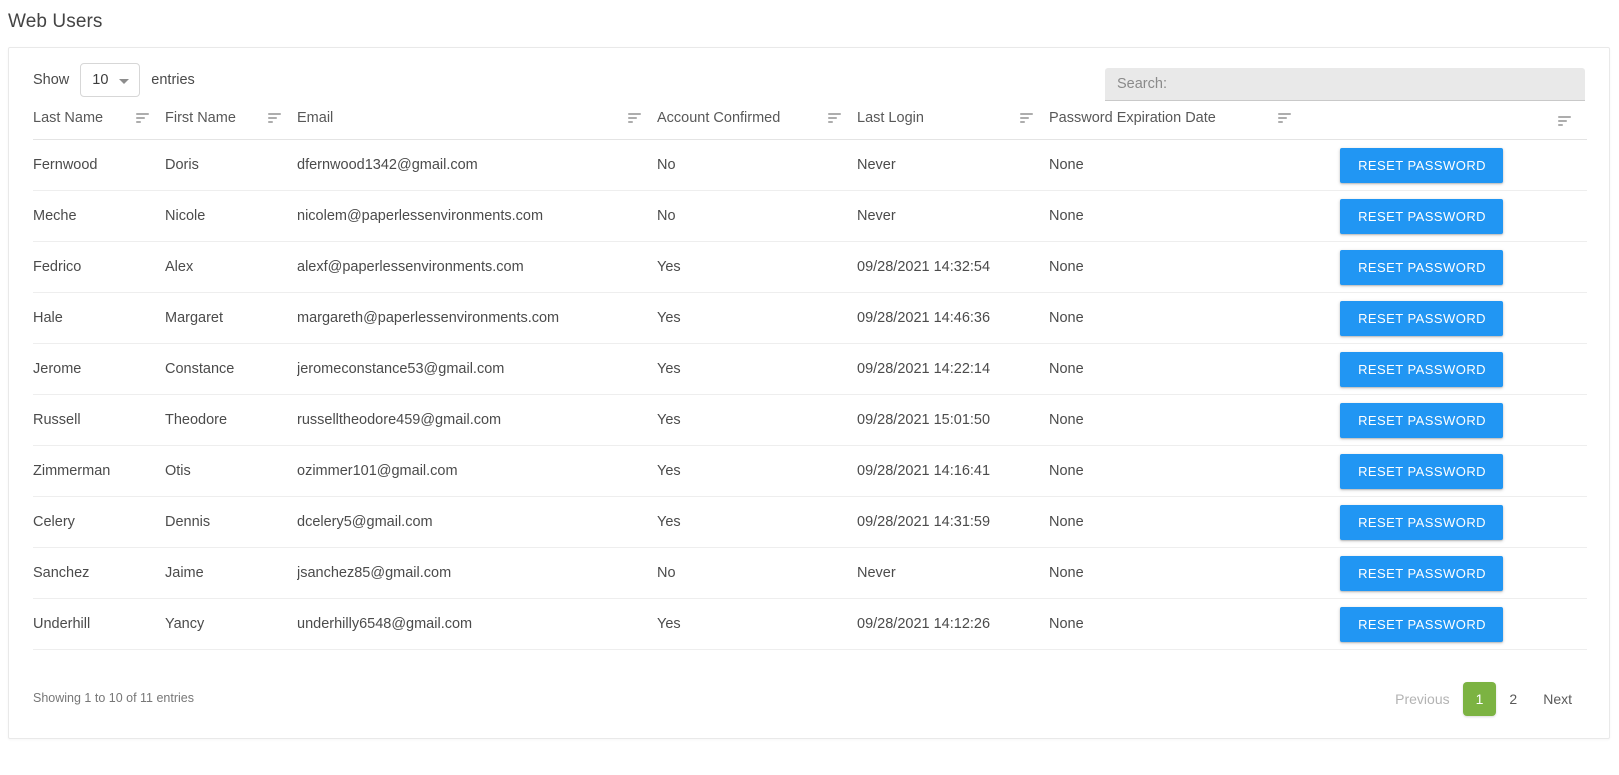 The width and height of the screenshot is (1619, 775). Describe the element at coordinates (477, 624) in the screenshot. I see `cell-email: underhilly6548@gmail.com` at that location.